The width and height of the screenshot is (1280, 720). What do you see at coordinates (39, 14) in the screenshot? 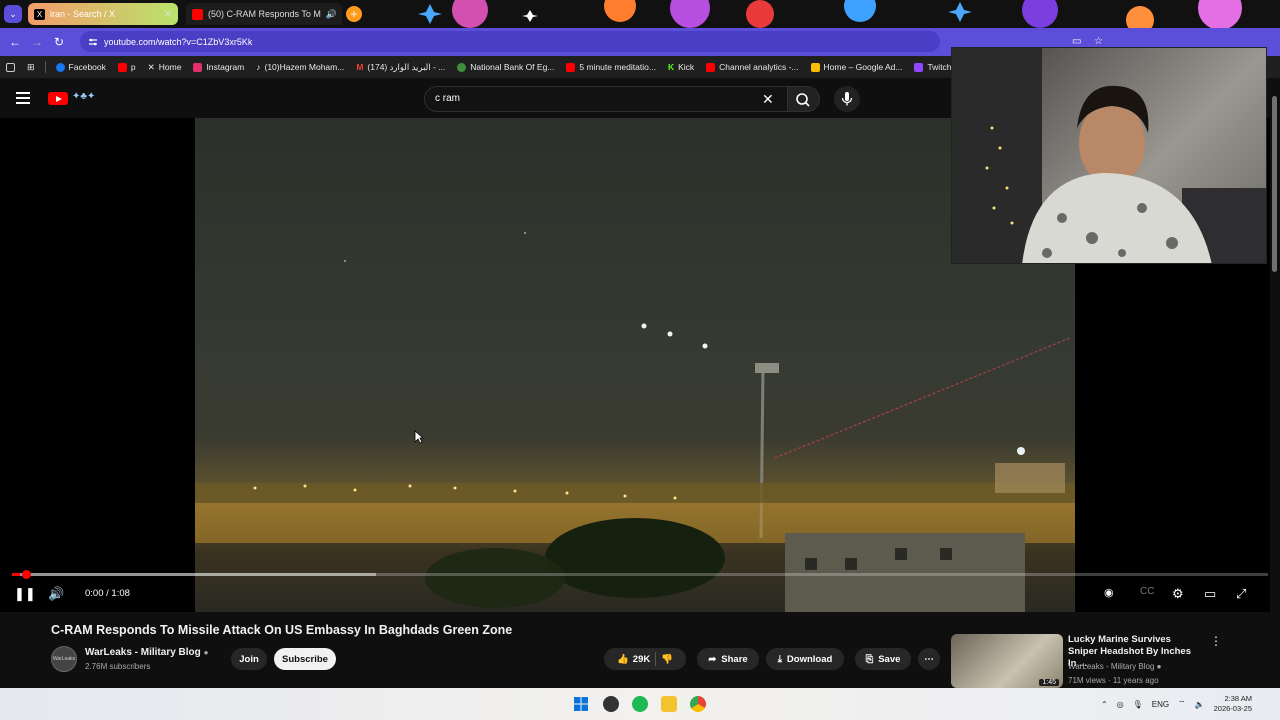
I see `x-icon: X` at bounding box center [39, 14].